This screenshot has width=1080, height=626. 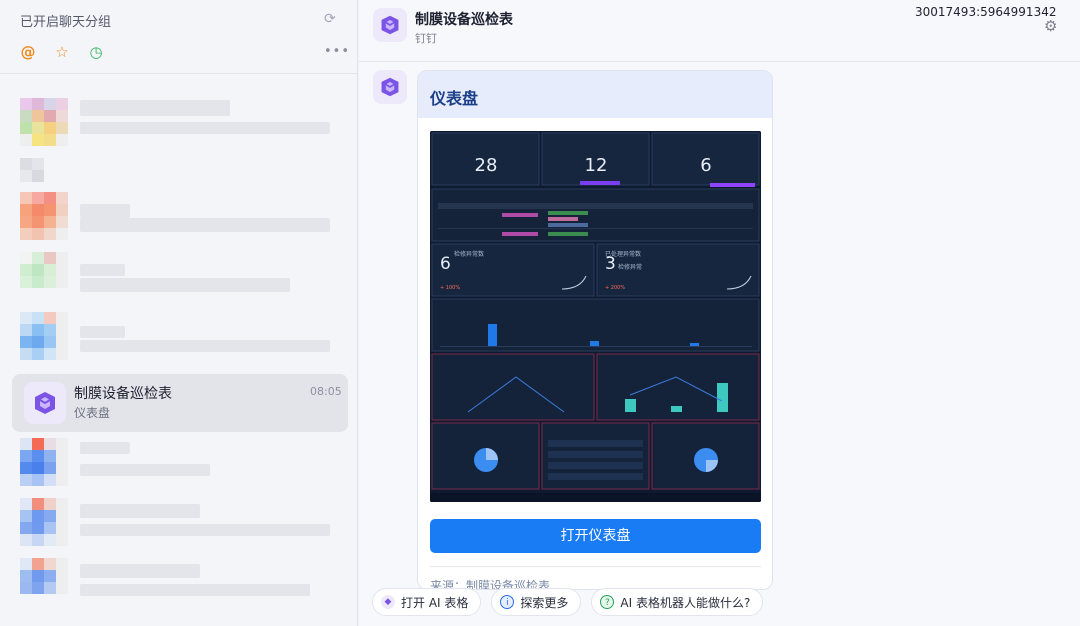 I want to click on explore-more-chip: i 探索更多, so click(x=536, y=602).